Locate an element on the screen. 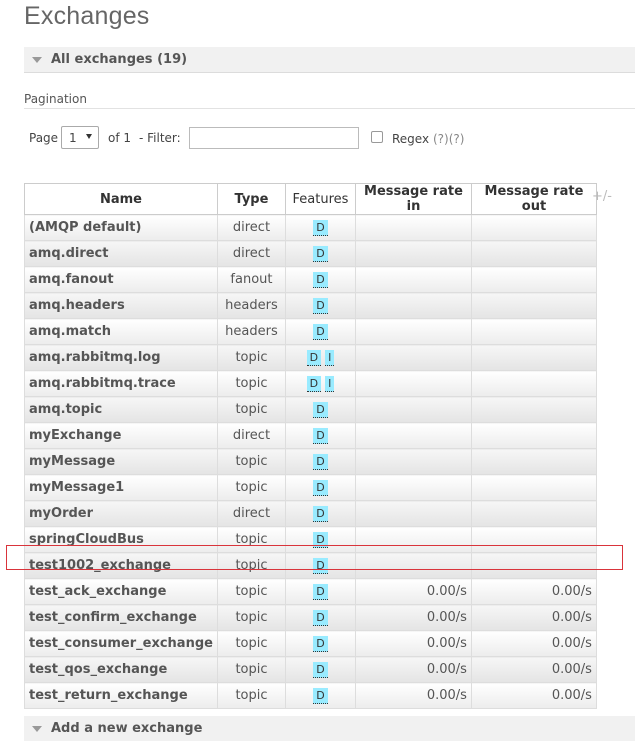 The width and height of the screenshot is (635, 741). exchange-name-link: myMessage is located at coordinates (121, 461).